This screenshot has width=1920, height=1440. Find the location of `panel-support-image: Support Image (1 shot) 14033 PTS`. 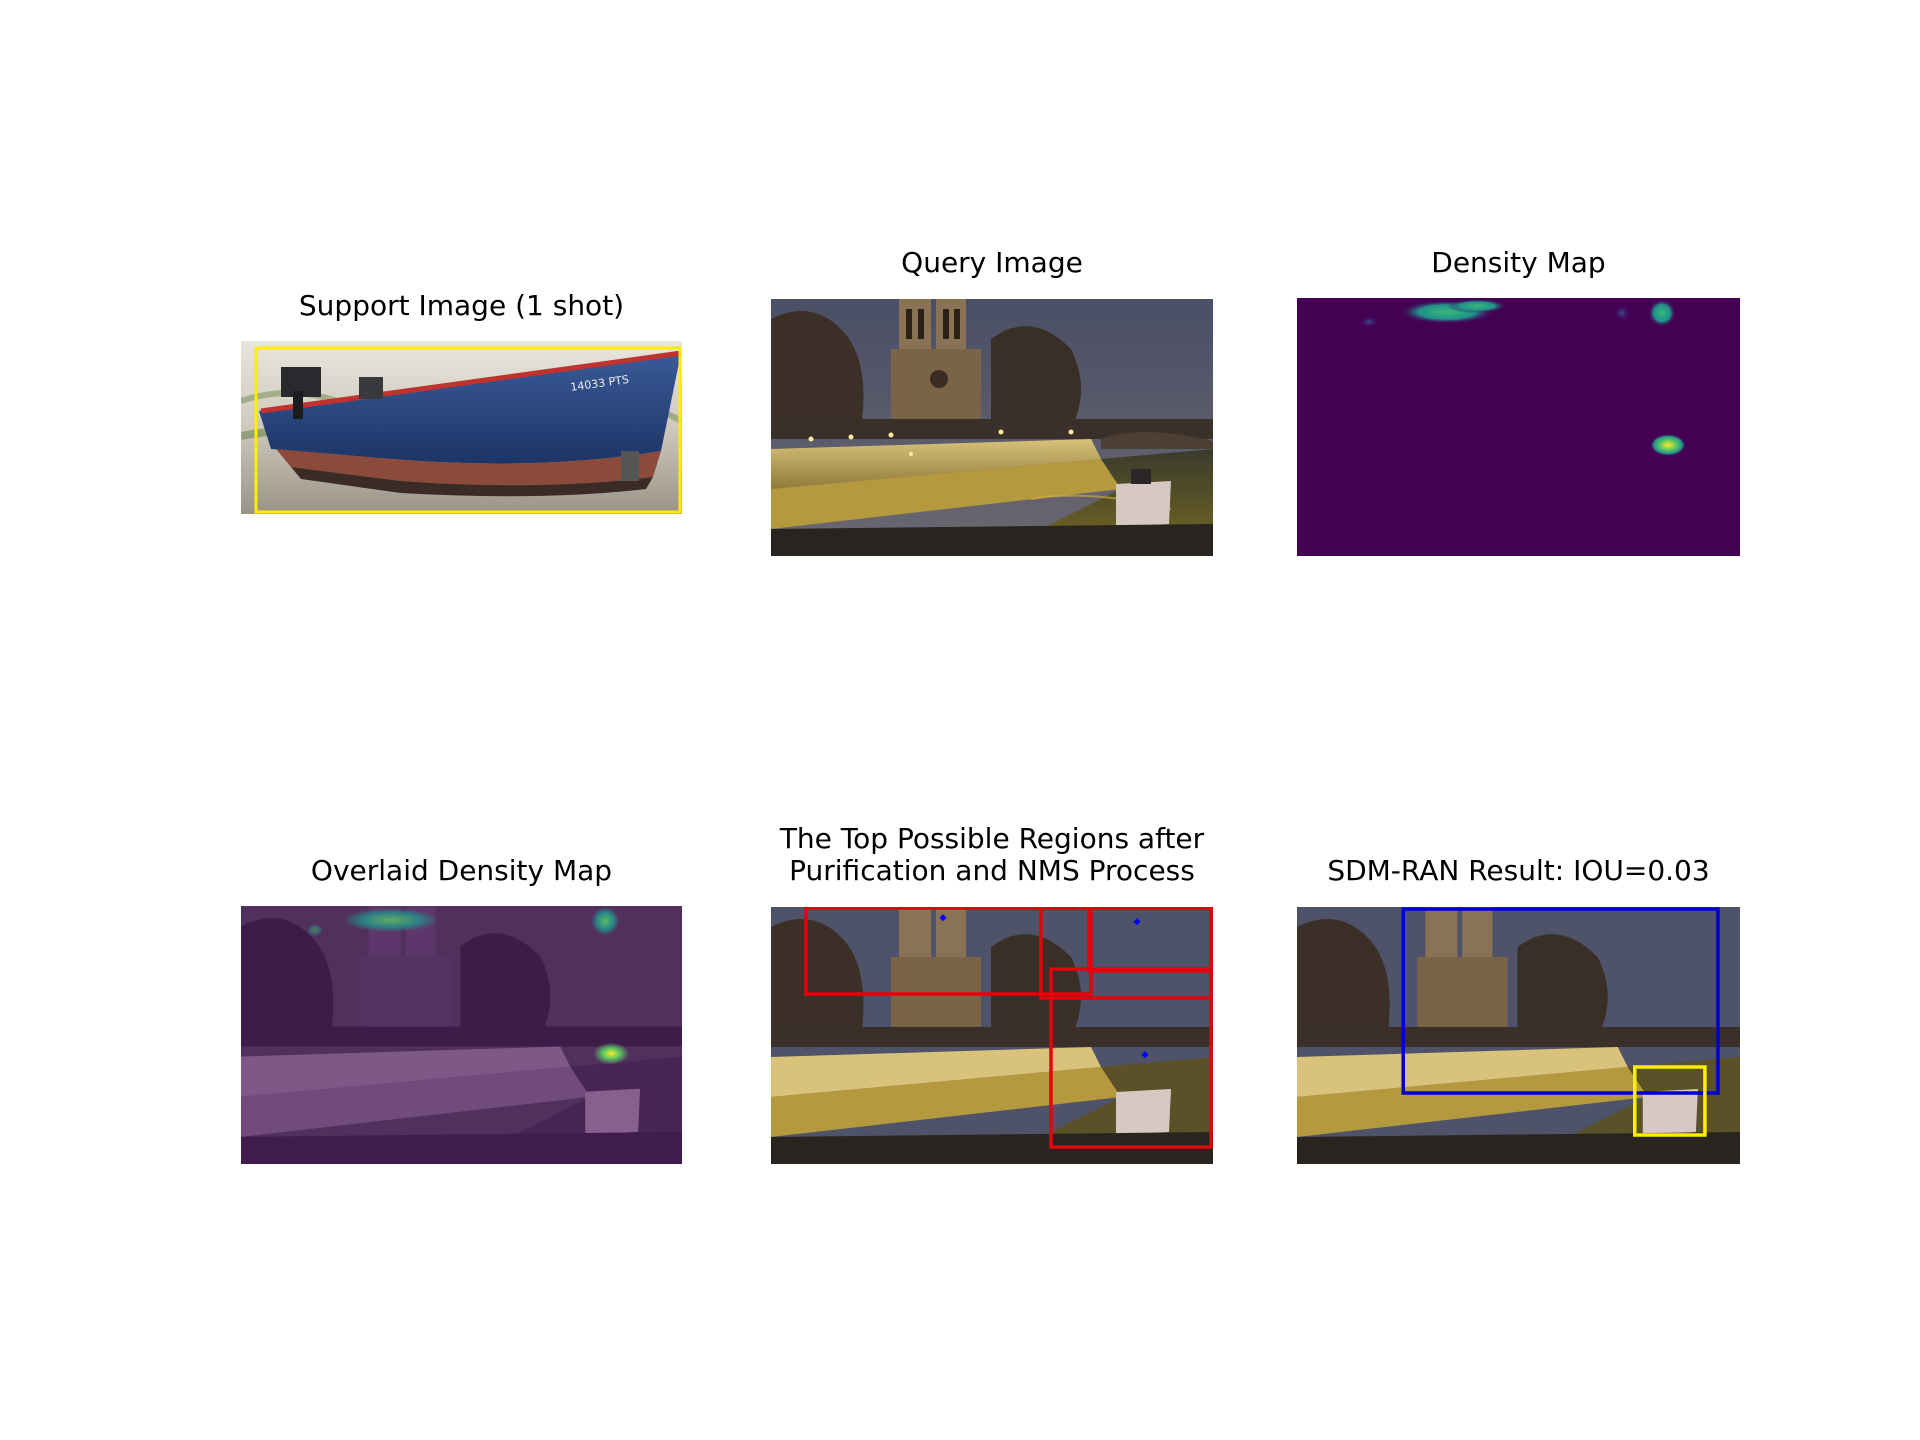

panel-support-image: Support Image (1 shot) 14033 PTS is located at coordinates (461, 402).